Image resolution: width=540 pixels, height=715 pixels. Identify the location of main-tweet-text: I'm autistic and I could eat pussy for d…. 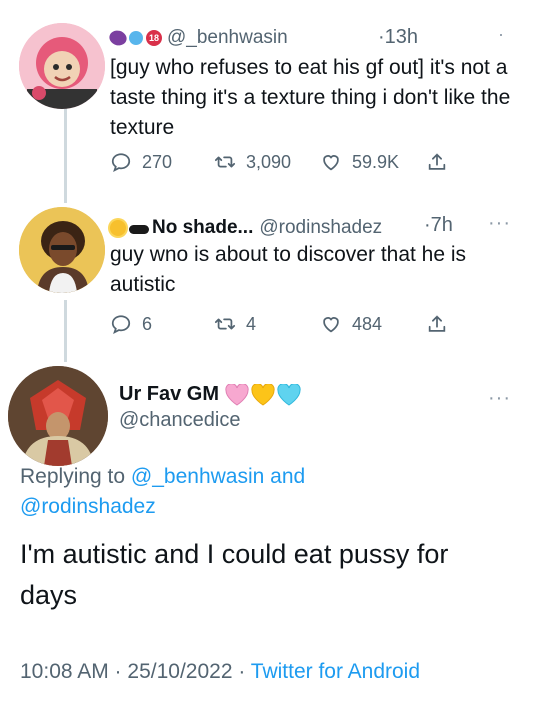
(234, 574).